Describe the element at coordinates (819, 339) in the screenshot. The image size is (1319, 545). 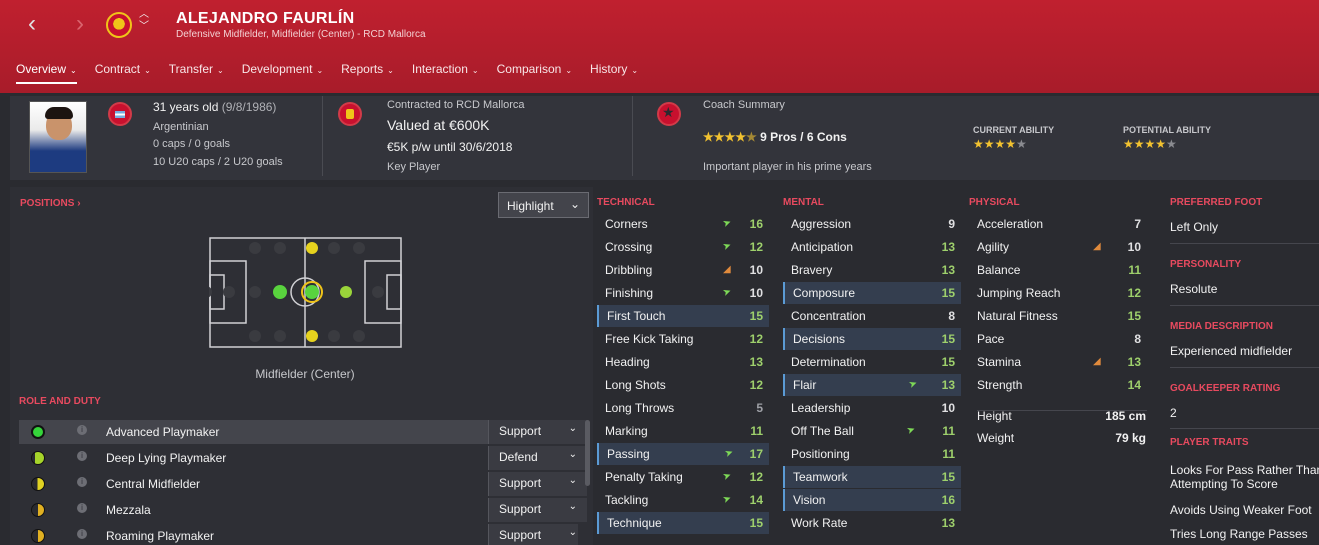
I see `attribute-name: Decisions` at that location.